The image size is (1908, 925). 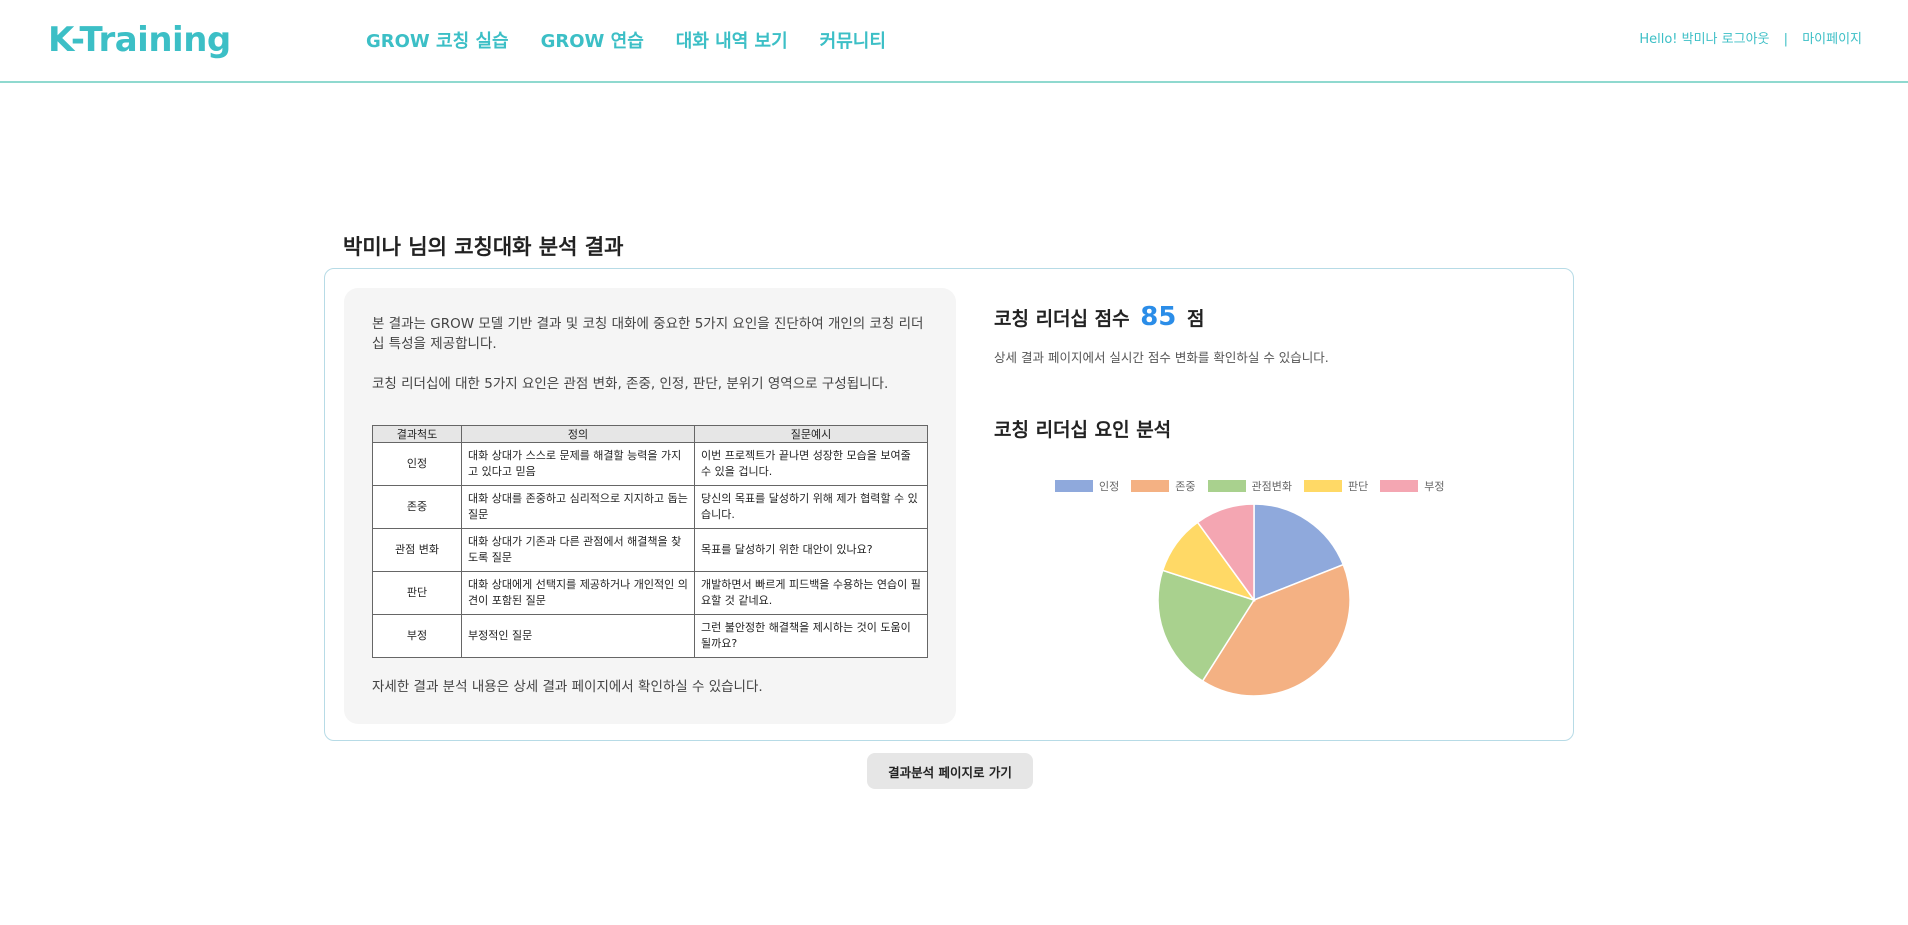 I want to click on legend-label: 관점변화, so click(x=1271, y=486).